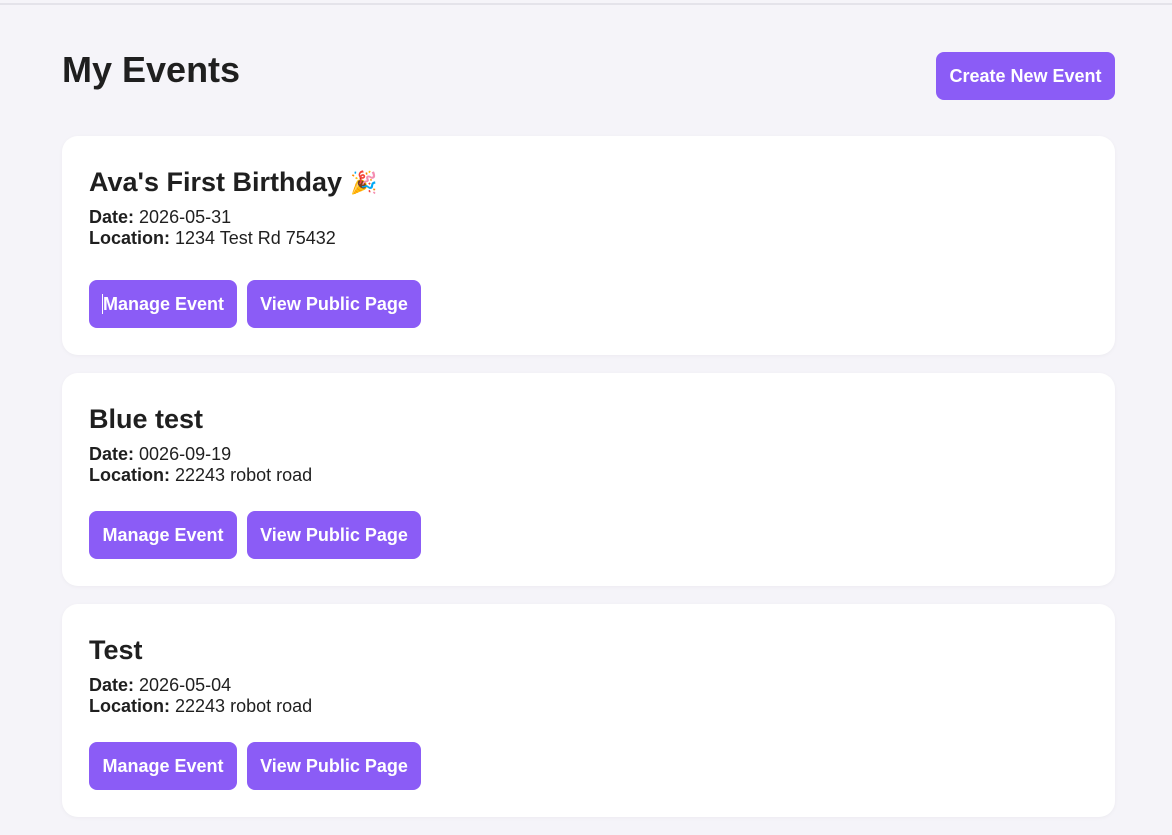  Describe the element at coordinates (1025, 76) in the screenshot. I see `create-new-event-button: Create New Event` at that location.